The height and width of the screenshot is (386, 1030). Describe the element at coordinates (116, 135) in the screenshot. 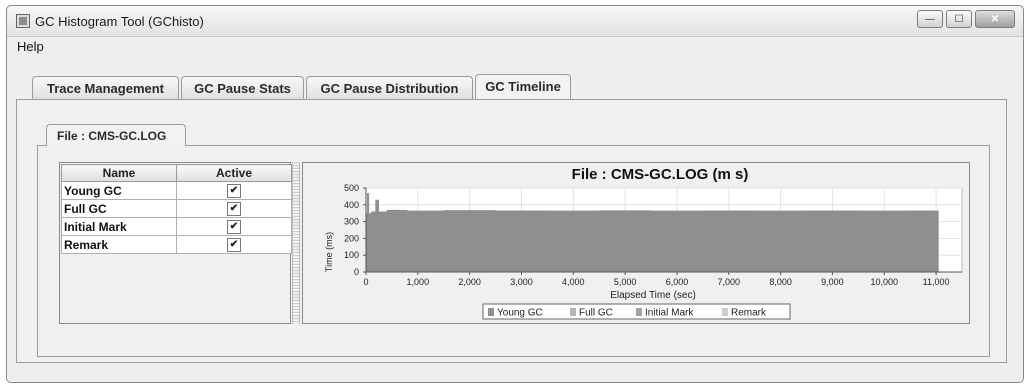

I see `tab-file-cms-gc-log: File : CMS-GC.LOG` at that location.